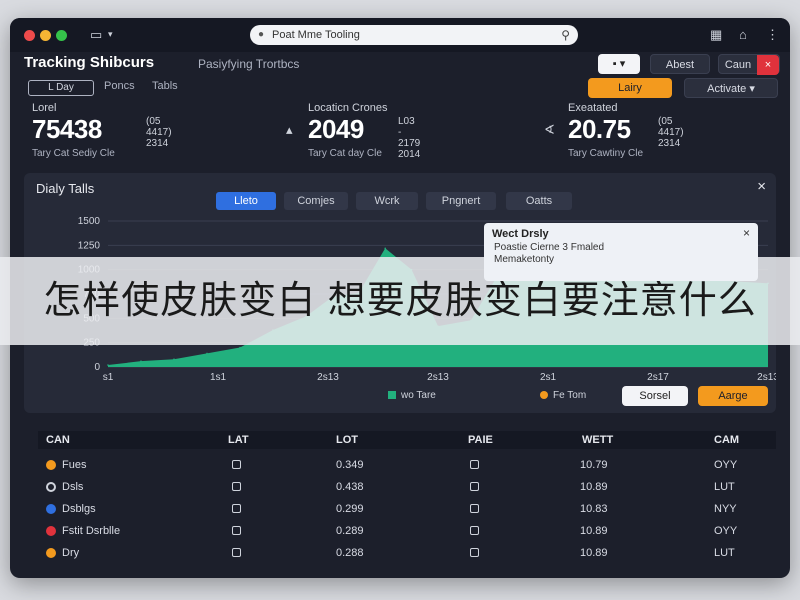  What do you see at coordinates (606, 153) in the screenshot?
I see `stat-footnote: Tary Cawtiny Cle` at bounding box center [606, 153].